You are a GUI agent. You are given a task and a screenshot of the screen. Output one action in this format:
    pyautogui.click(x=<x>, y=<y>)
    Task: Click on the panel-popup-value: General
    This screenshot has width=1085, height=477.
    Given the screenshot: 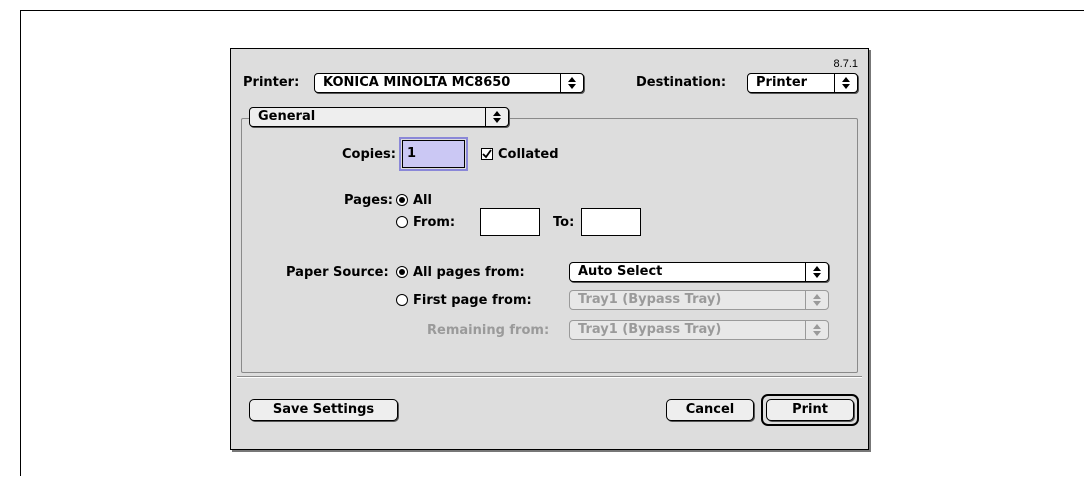 What is the action you would take?
    pyautogui.click(x=287, y=116)
    